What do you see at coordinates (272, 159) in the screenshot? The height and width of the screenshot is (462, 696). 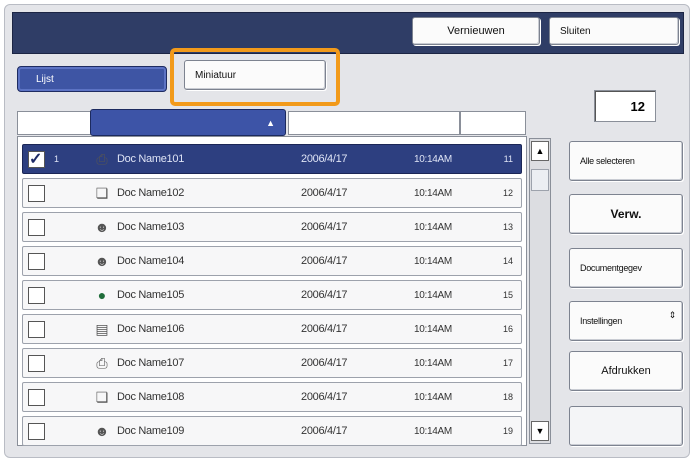 I see `table-row: 1 ⎙ Doc Name101 2006/4/17 10:14AM 11` at bounding box center [272, 159].